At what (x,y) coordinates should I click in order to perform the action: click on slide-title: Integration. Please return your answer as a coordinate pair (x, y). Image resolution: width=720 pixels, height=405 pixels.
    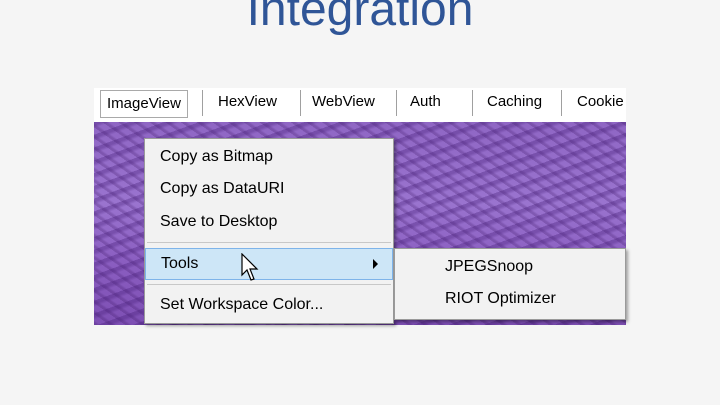
    Looking at the image, I should click on (360, 18).